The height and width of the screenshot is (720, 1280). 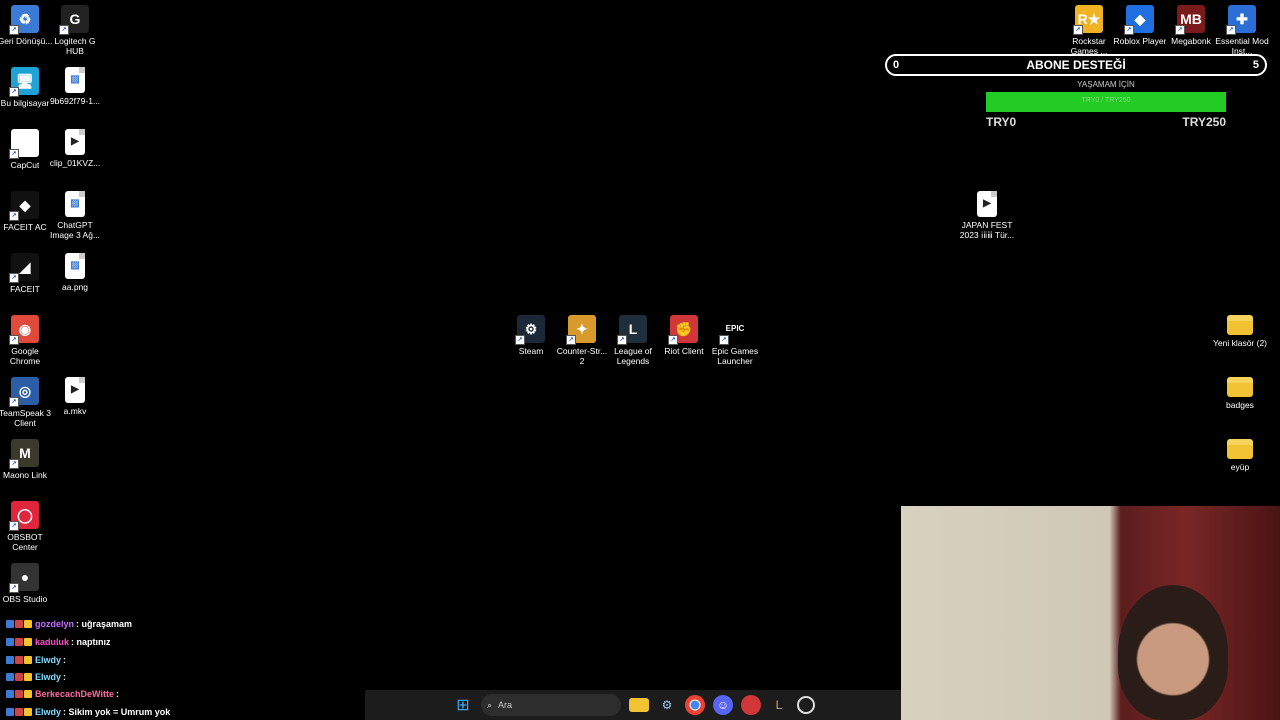 I want to click on chat-message: Elwdy:, so click(x=36, y=677).